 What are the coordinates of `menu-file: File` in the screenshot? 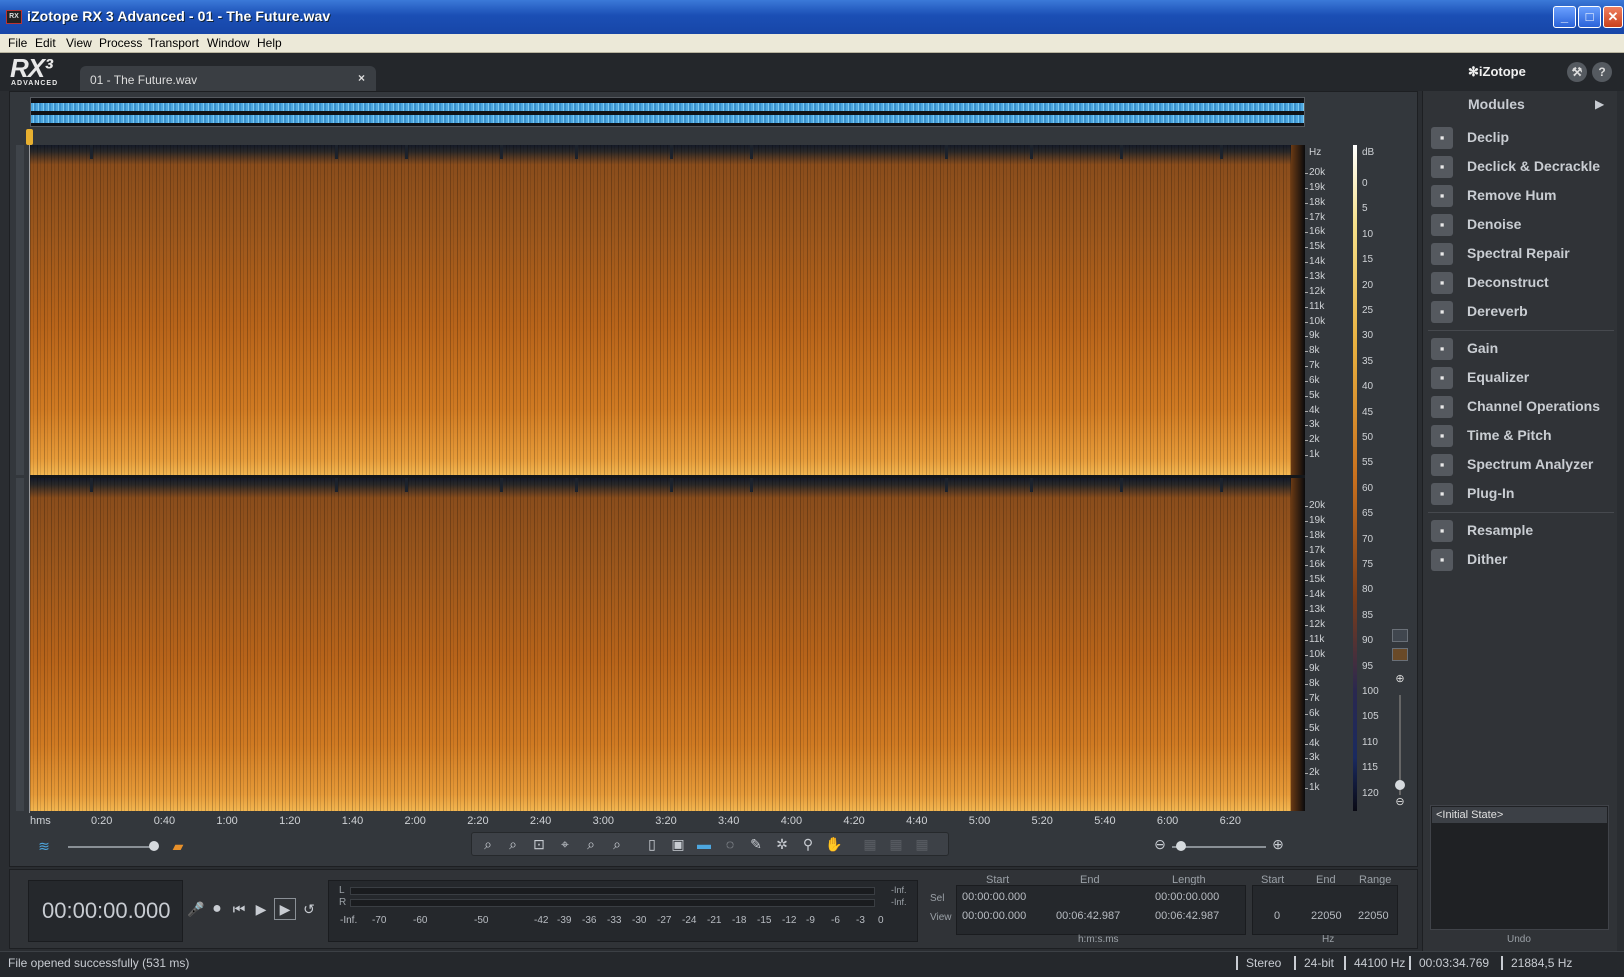 It's located at (17, 43).